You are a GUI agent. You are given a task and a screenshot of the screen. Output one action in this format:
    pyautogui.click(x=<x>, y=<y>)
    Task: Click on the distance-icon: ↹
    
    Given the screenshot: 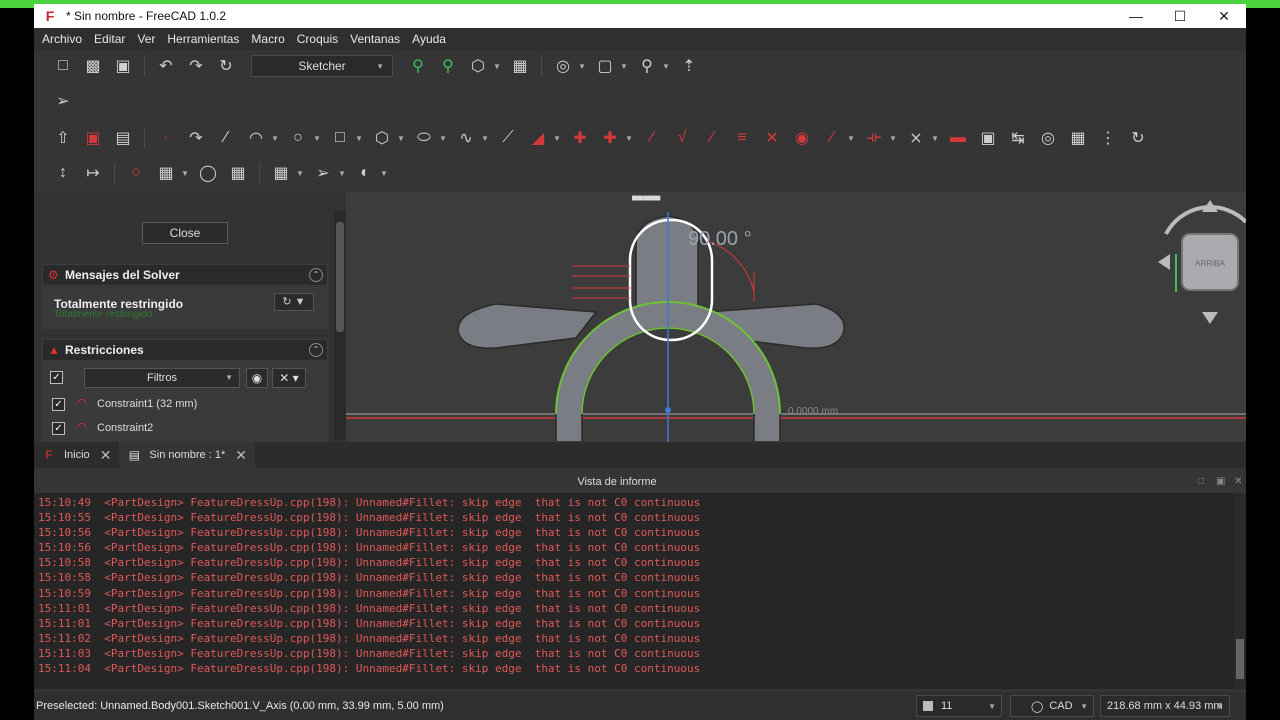 What is the action you would take?
    pyautogui.click(x=1018, y=138)
    